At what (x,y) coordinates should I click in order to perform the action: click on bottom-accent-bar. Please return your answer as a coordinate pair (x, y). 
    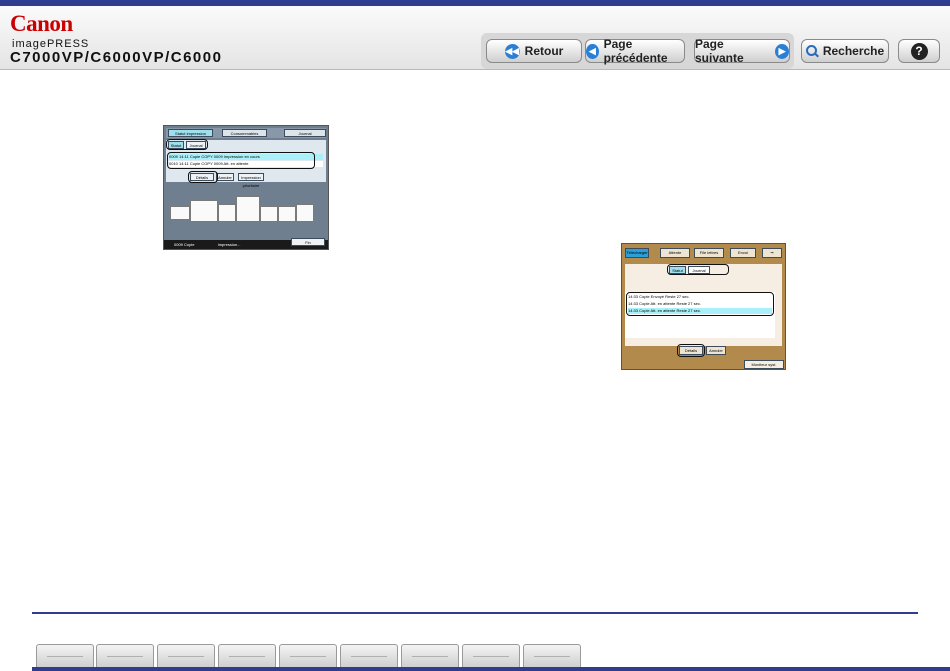
    Looking at the image, I should click on (491, 669).